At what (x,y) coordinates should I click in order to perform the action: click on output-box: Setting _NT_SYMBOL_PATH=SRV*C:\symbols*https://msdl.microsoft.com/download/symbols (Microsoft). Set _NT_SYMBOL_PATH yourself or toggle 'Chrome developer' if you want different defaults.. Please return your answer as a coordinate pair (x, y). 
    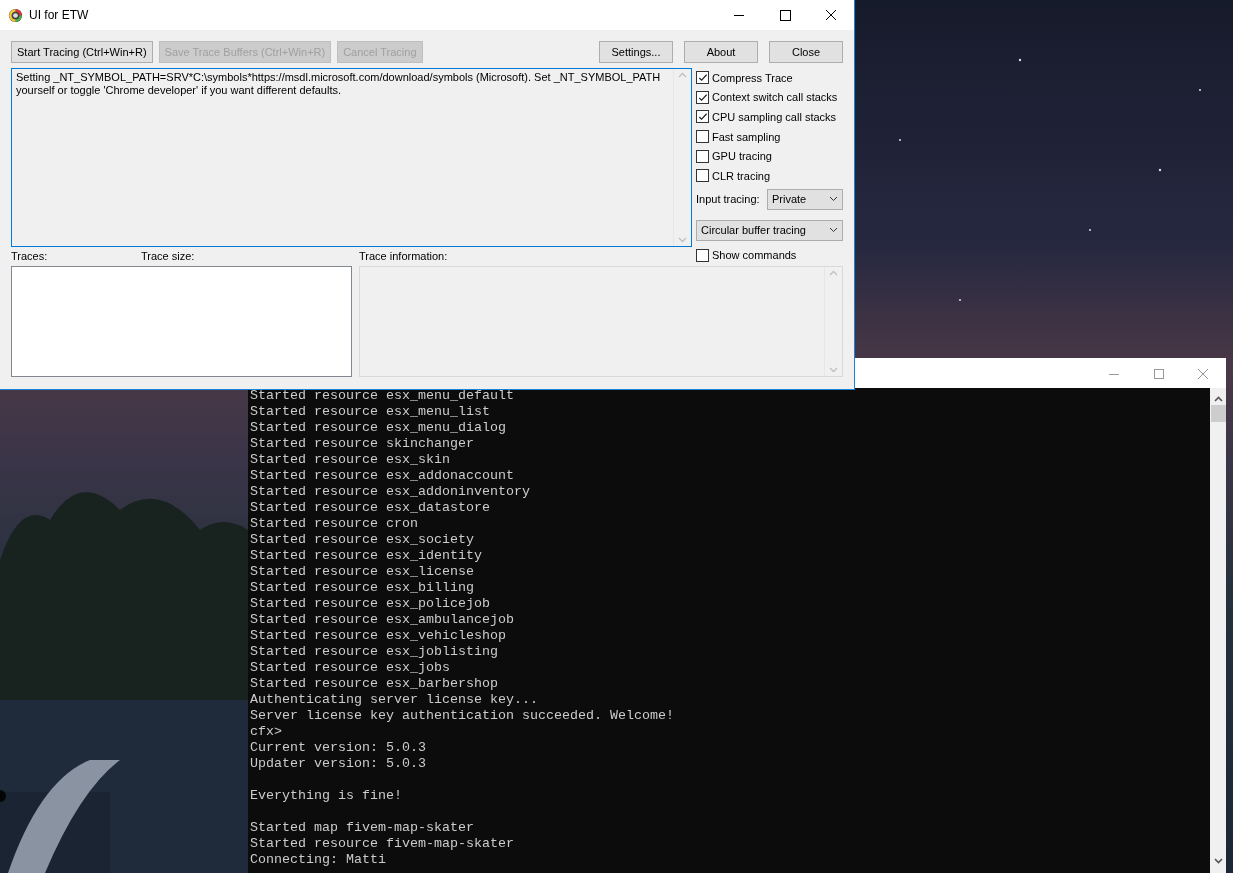
    Looking at the image, I should click on (351, 157).